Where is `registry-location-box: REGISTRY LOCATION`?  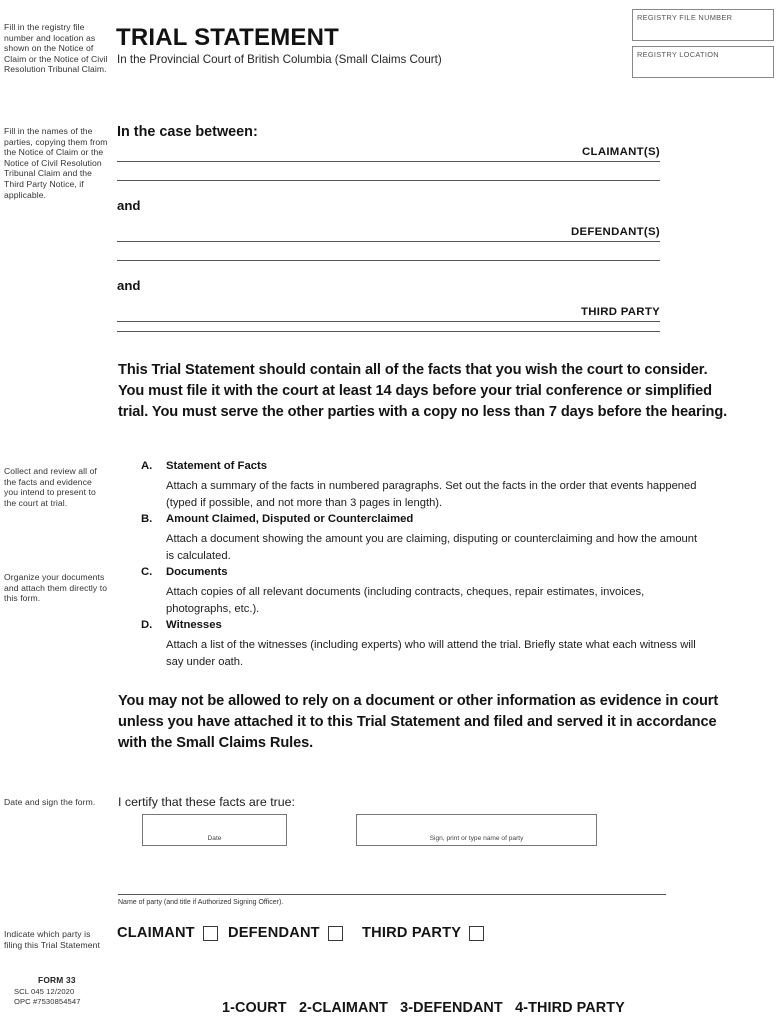
registry-location-box: REGISTRY LOCATION is located at coordinates (703, 62).